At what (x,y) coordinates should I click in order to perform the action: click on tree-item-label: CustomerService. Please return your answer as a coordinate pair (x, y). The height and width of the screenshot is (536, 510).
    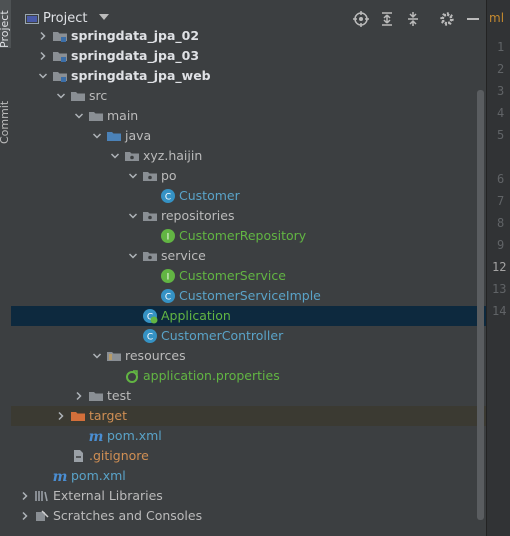
    Looking at the image, I should click on (232, 275).